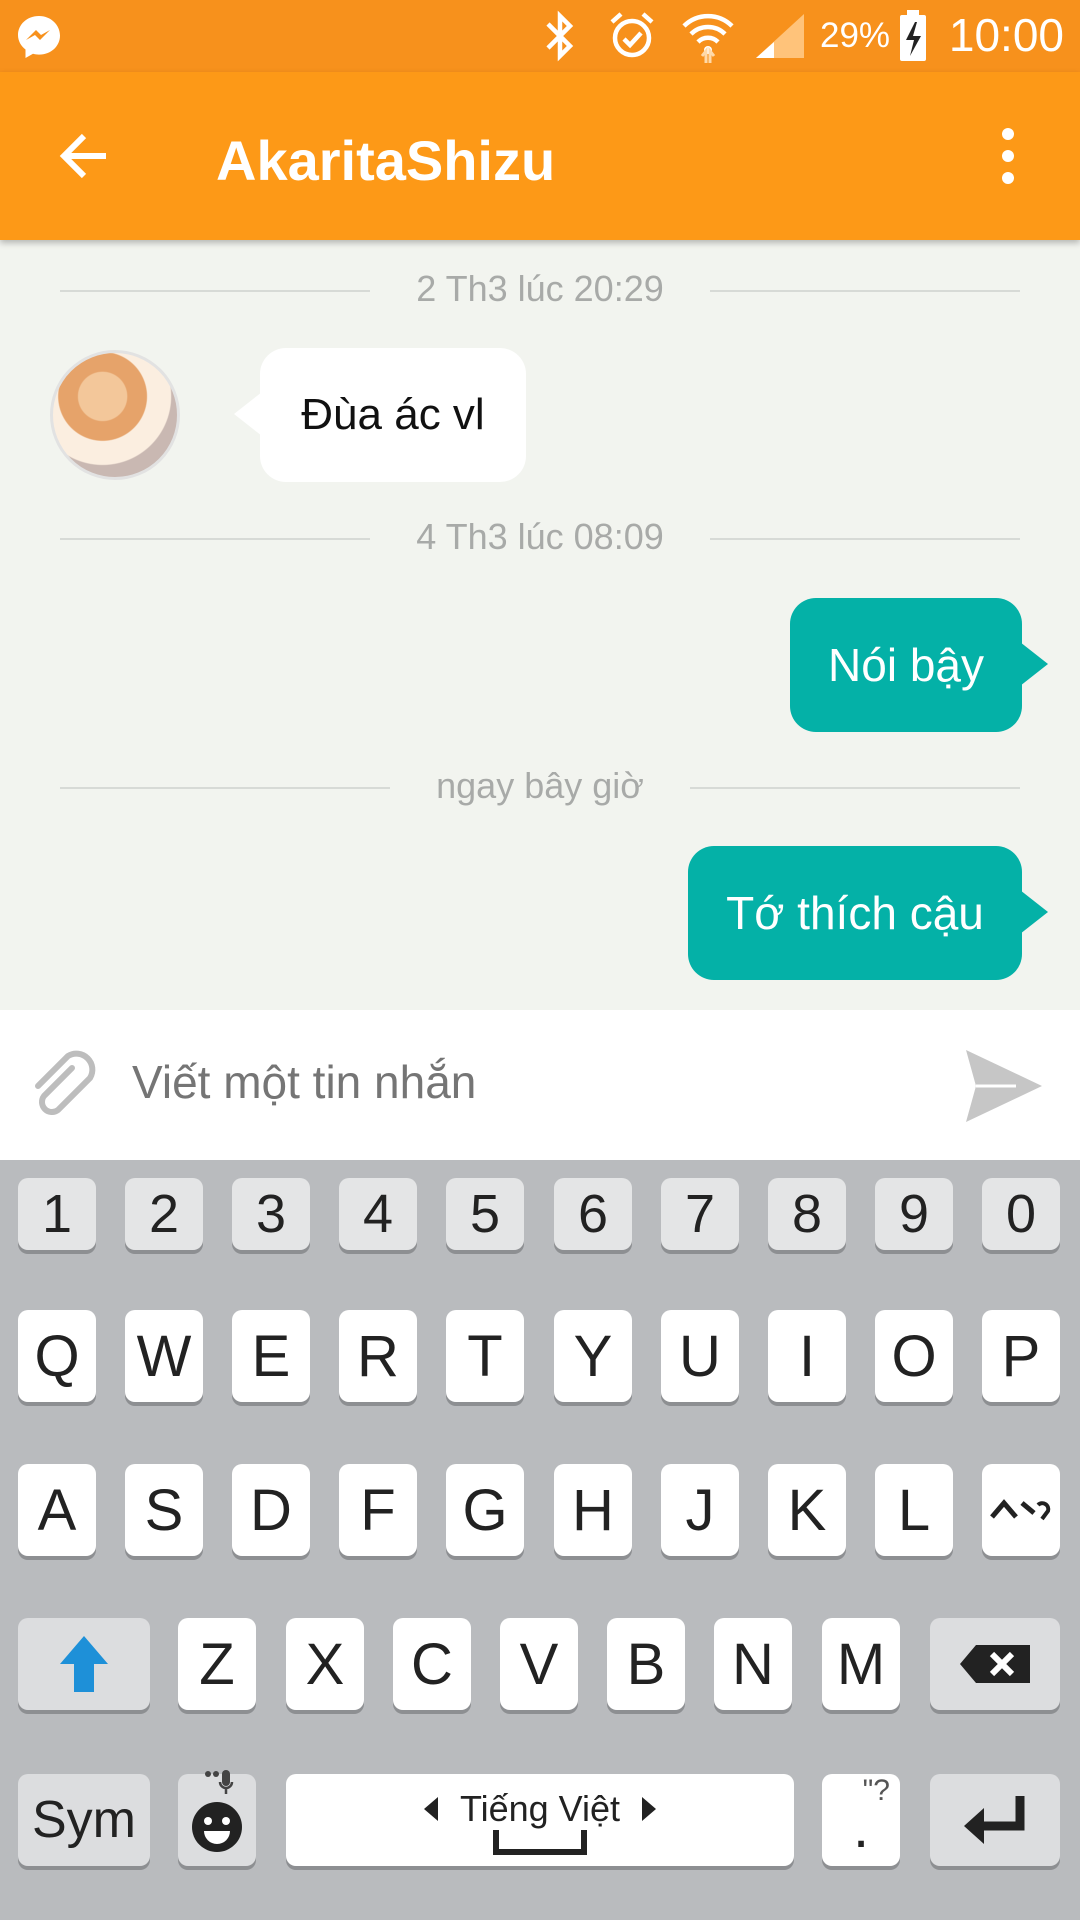 This screenshot has height=1920, width=1080. I want to click on key-x: X, so click(325, 1664).